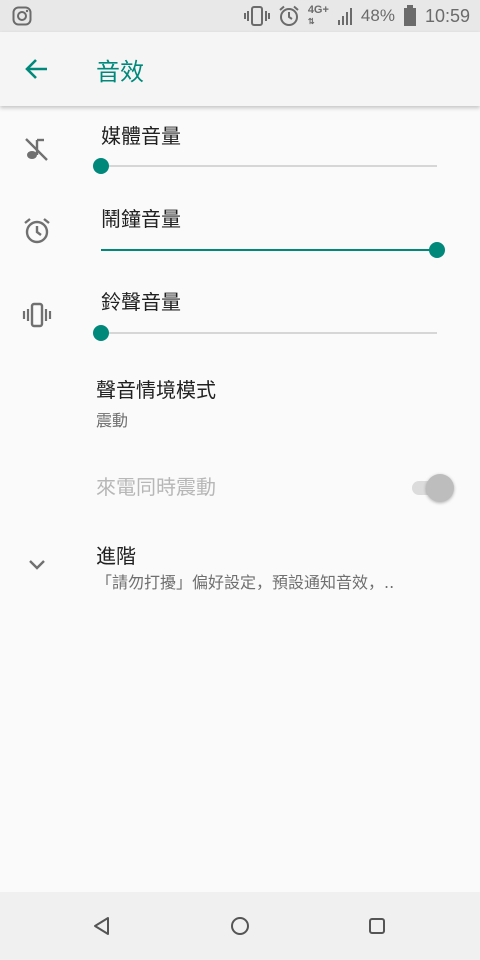 The height and width of the screenshot is (960, 480). I want to click on app-bar: 音效, so click(240, 69).